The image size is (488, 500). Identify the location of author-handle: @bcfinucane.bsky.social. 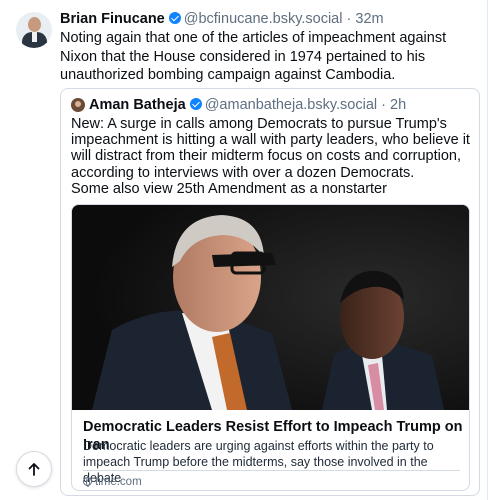
(263, 19).